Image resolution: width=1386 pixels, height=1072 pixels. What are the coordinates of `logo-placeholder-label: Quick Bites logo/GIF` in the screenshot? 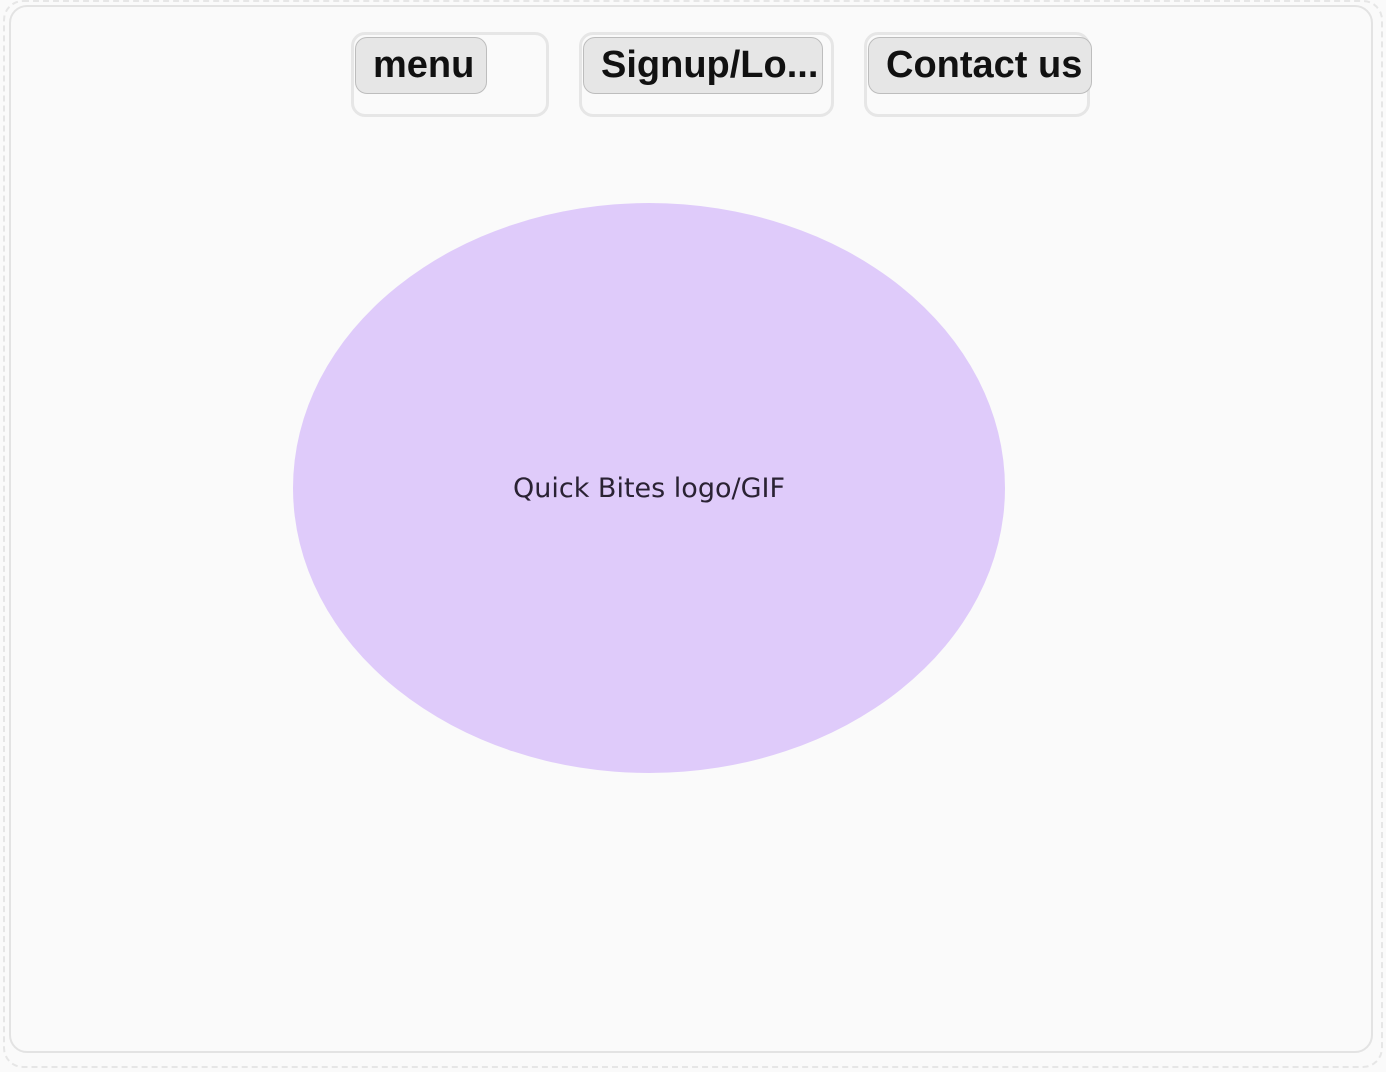 It's located at (649, 488).